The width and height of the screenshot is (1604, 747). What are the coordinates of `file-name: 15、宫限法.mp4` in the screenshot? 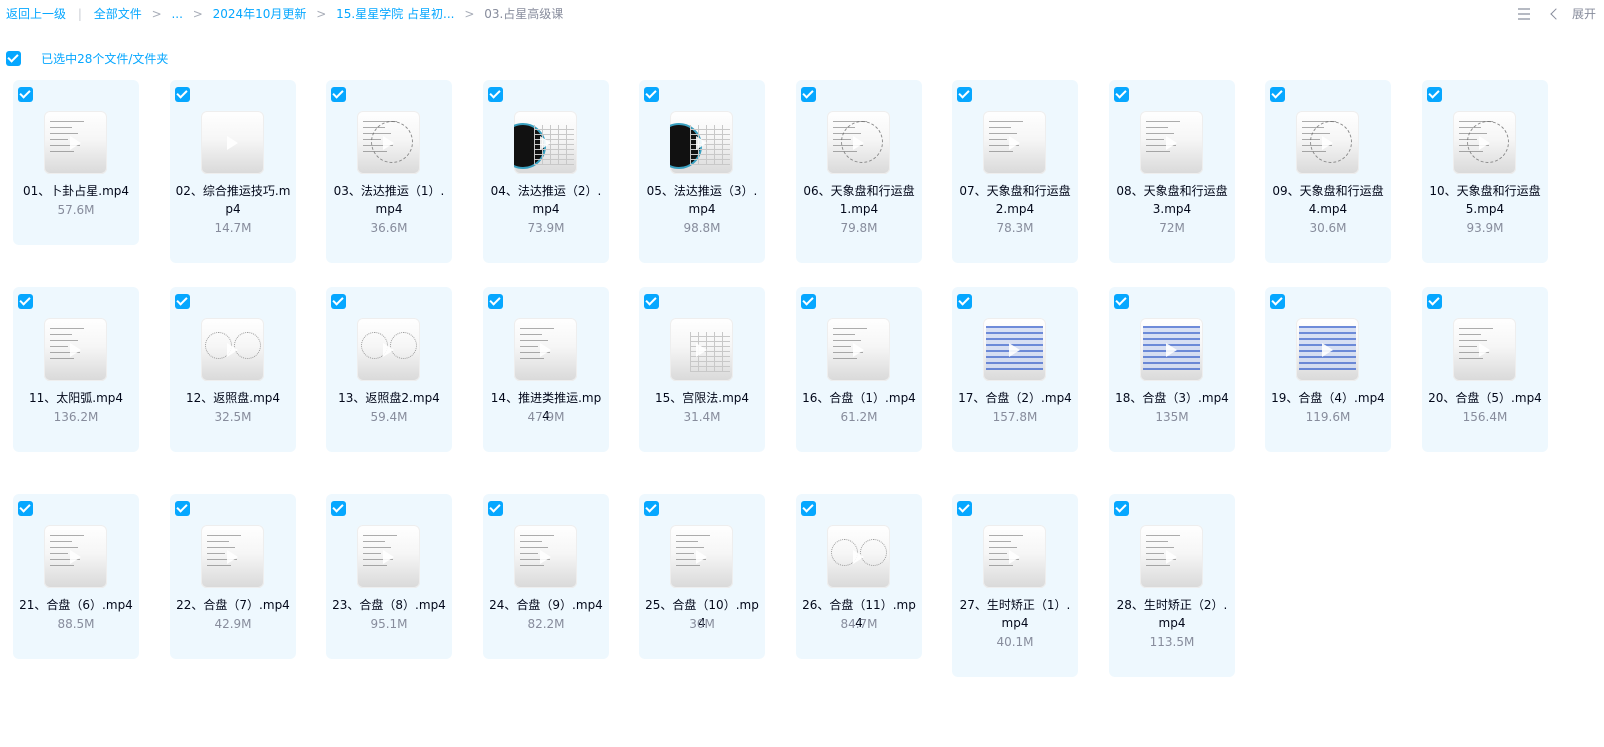 It's located at (702, 398).